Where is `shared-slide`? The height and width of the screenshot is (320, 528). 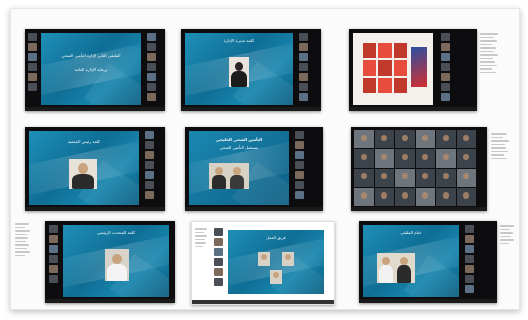 shared-slide is located at coordinates (393, 69).